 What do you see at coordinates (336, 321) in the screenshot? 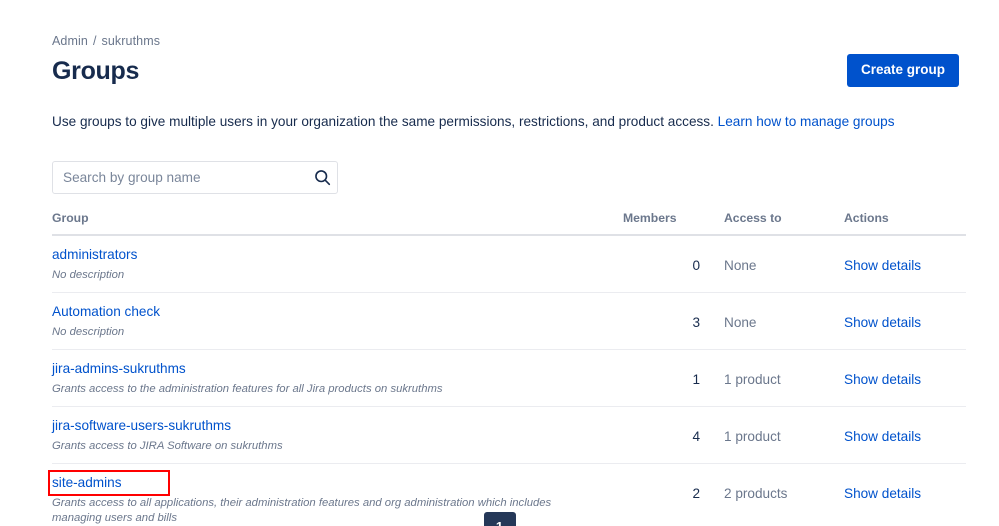
I see `group-cell: Automation check No description` at bounding box center [336, 321].